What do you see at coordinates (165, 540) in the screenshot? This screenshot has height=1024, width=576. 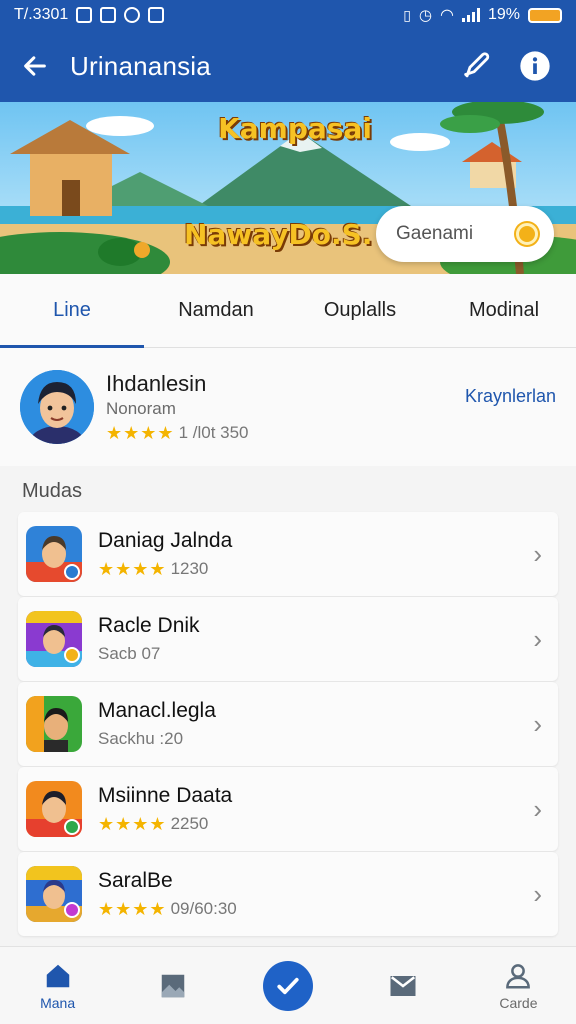 I see `item-title: Daniag Jalnda` at bounding box center [165, 540].